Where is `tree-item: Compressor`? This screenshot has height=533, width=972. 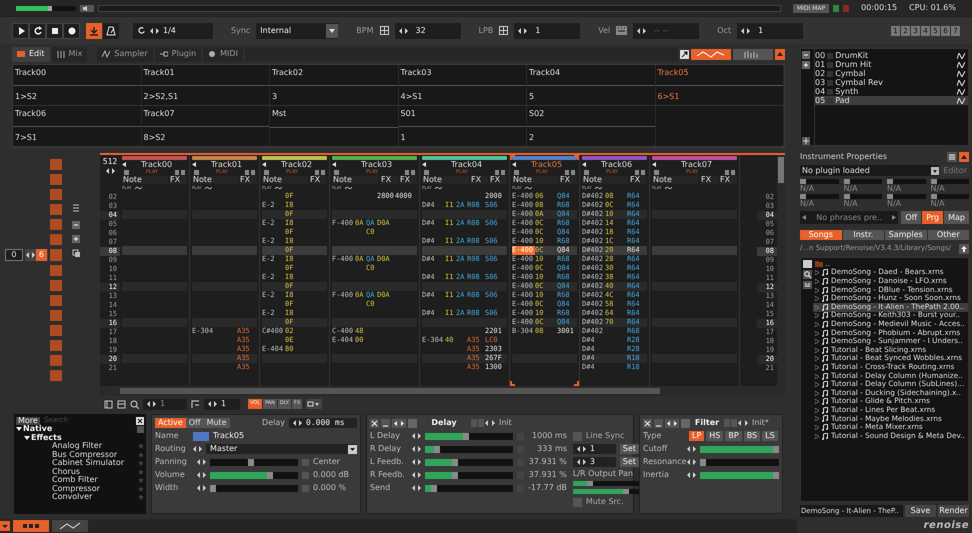 tree-item: Compressor is located at coordinates (95, 488).